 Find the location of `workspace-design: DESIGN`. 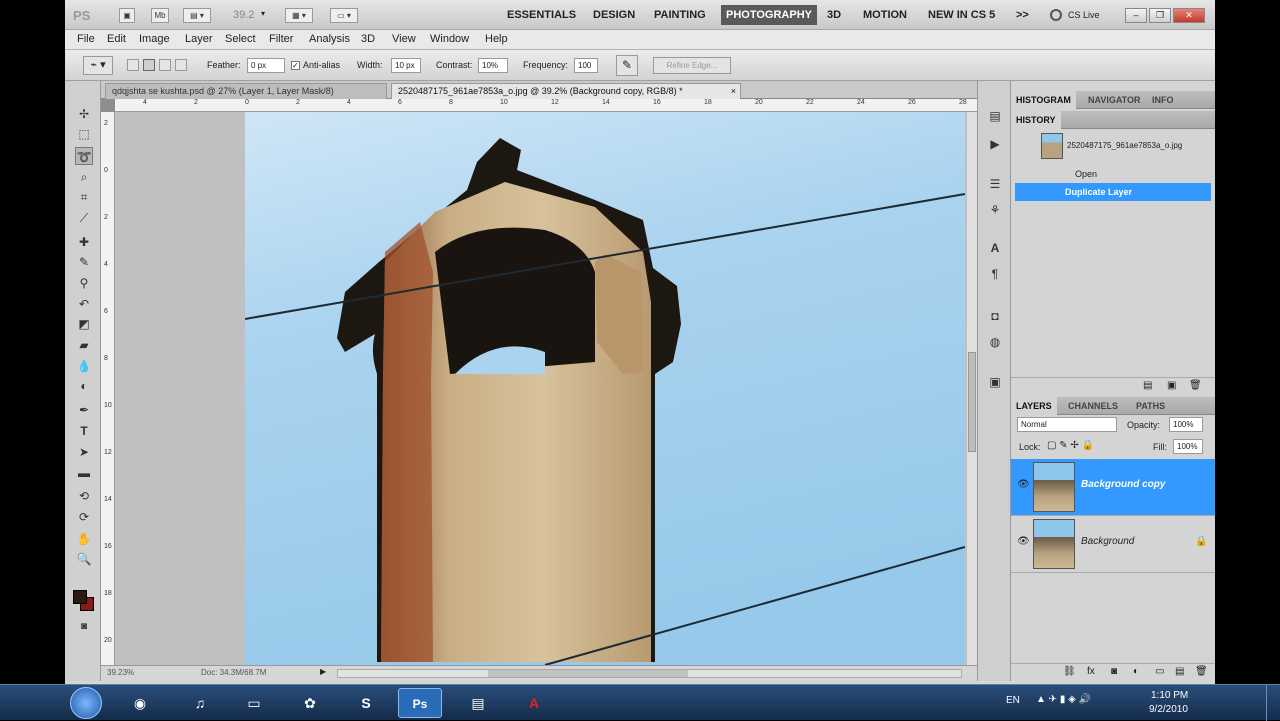

workspace-design: DESIGN is located at coordinates (614, 15).